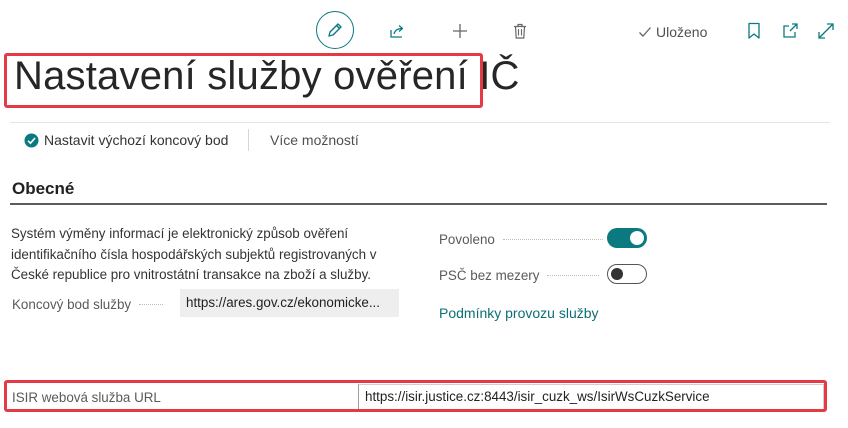  What do you see at coordinates (645, 32) in the screenshot?
I see `checkmark-icon` at bounding box center [645, 32].